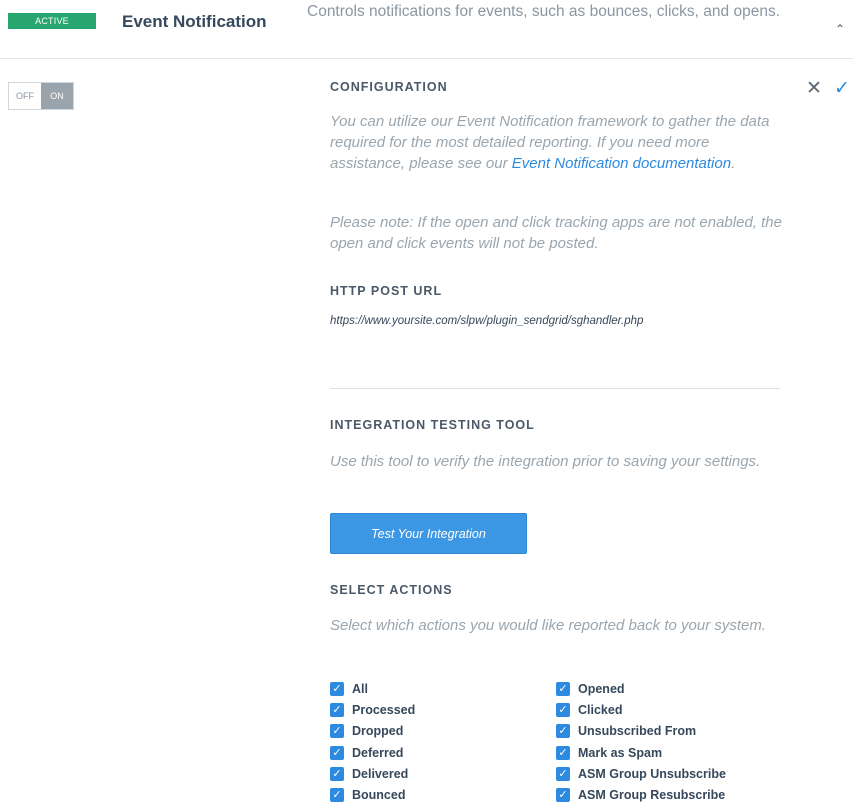  Describe the element at coordinates (600, 709) in the screenshot. I see `action-label: Clicked` at that location.